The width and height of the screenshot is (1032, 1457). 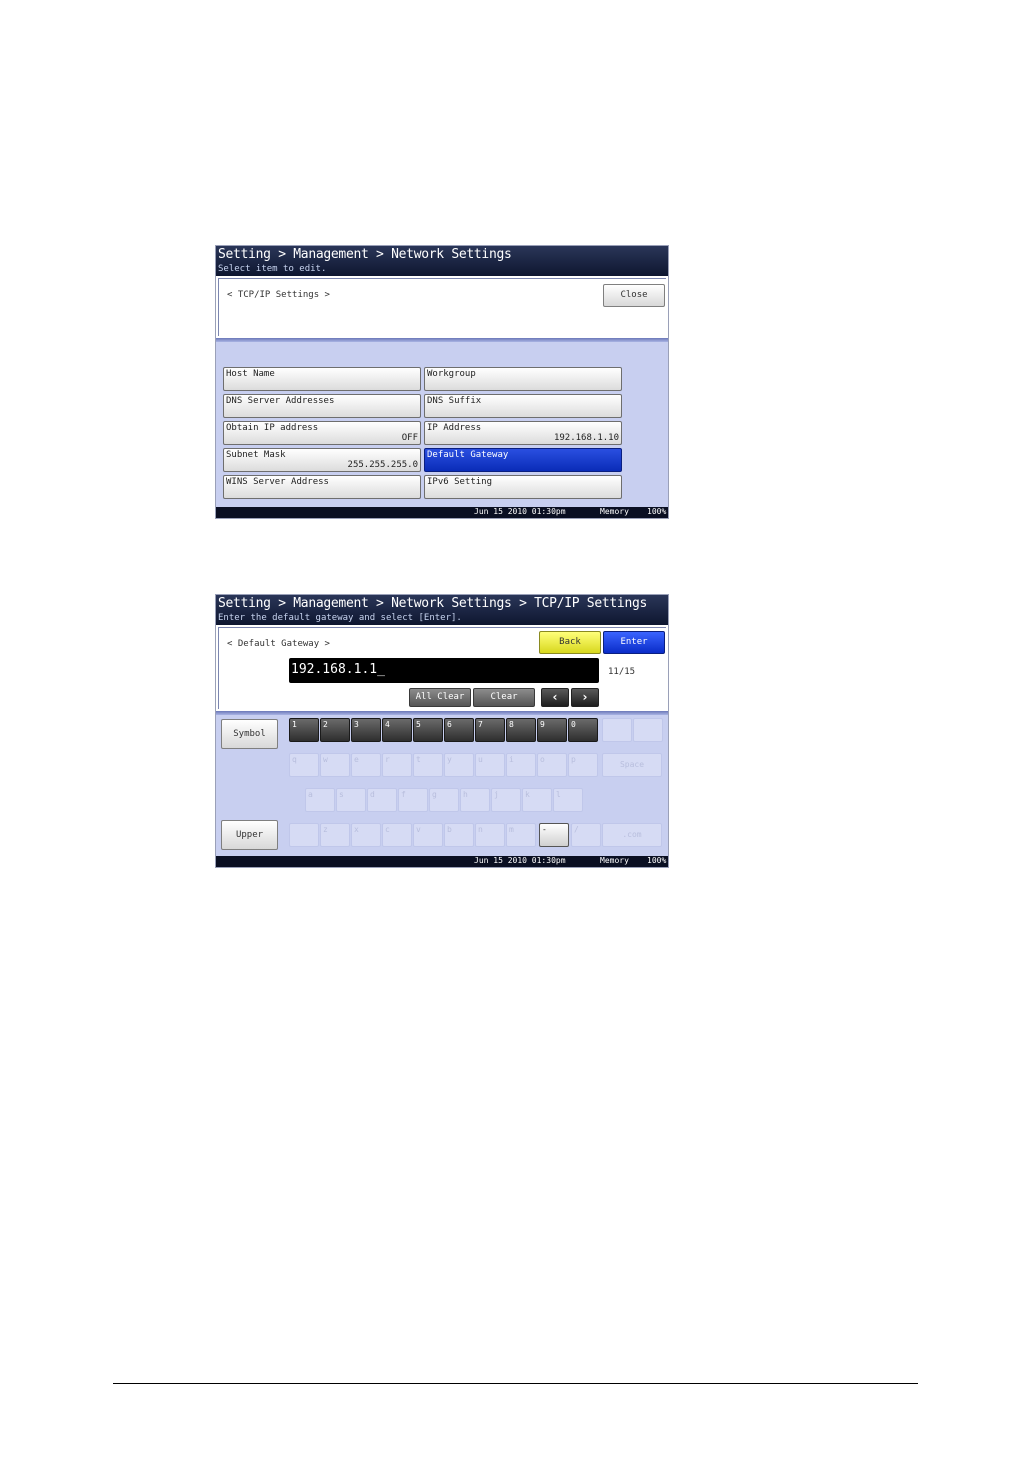 What do you see at coordinates (278, 644) in the screenshot?
I see `current-path: < Default Gateway >` at bounding box center [278, 644].